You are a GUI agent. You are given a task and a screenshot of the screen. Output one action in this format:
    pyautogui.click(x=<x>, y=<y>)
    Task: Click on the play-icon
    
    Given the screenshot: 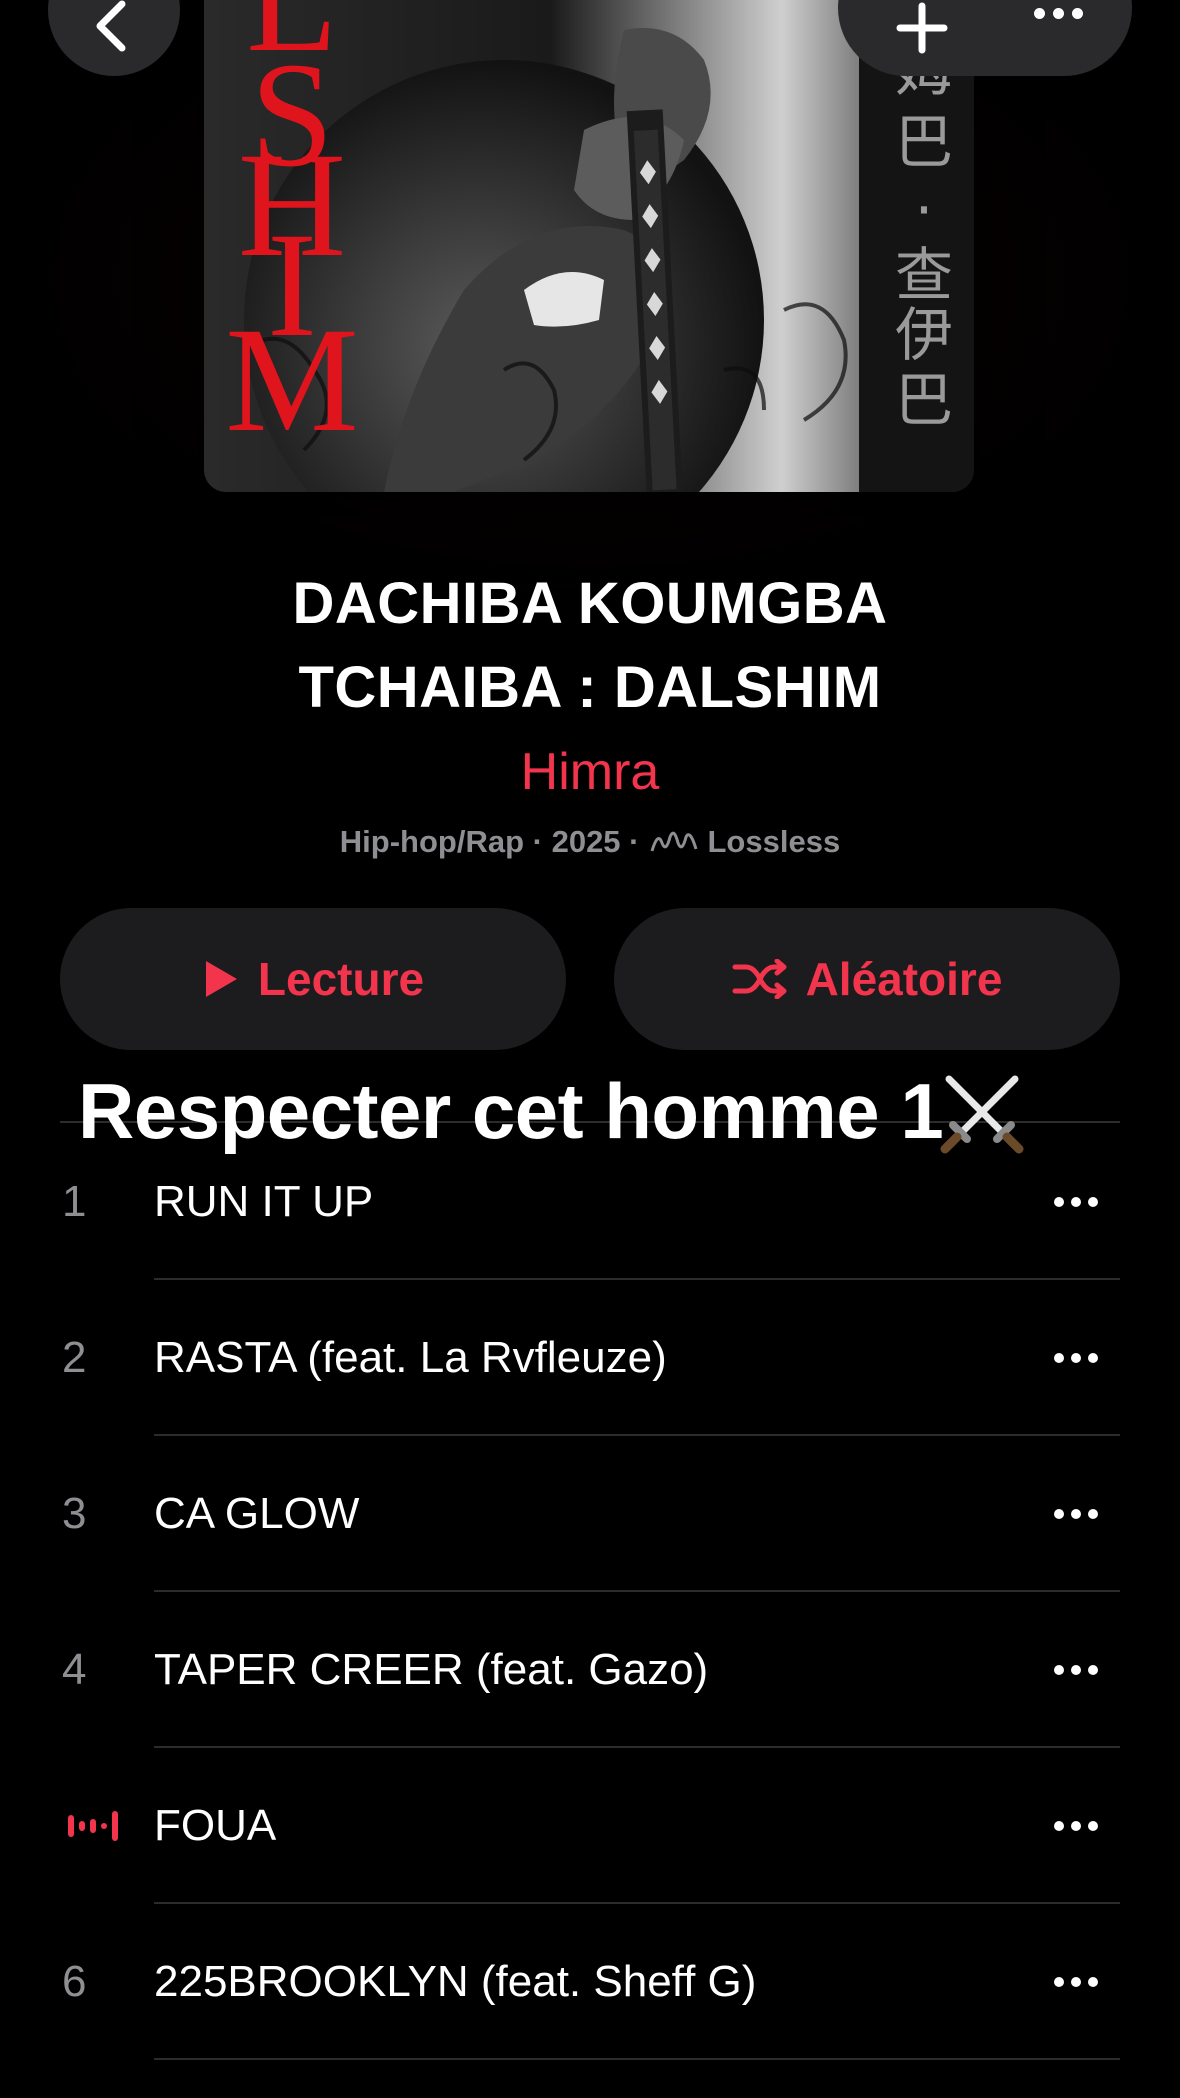 What is the action you would take?
    pyautogui.click(x=221, y=979)
    